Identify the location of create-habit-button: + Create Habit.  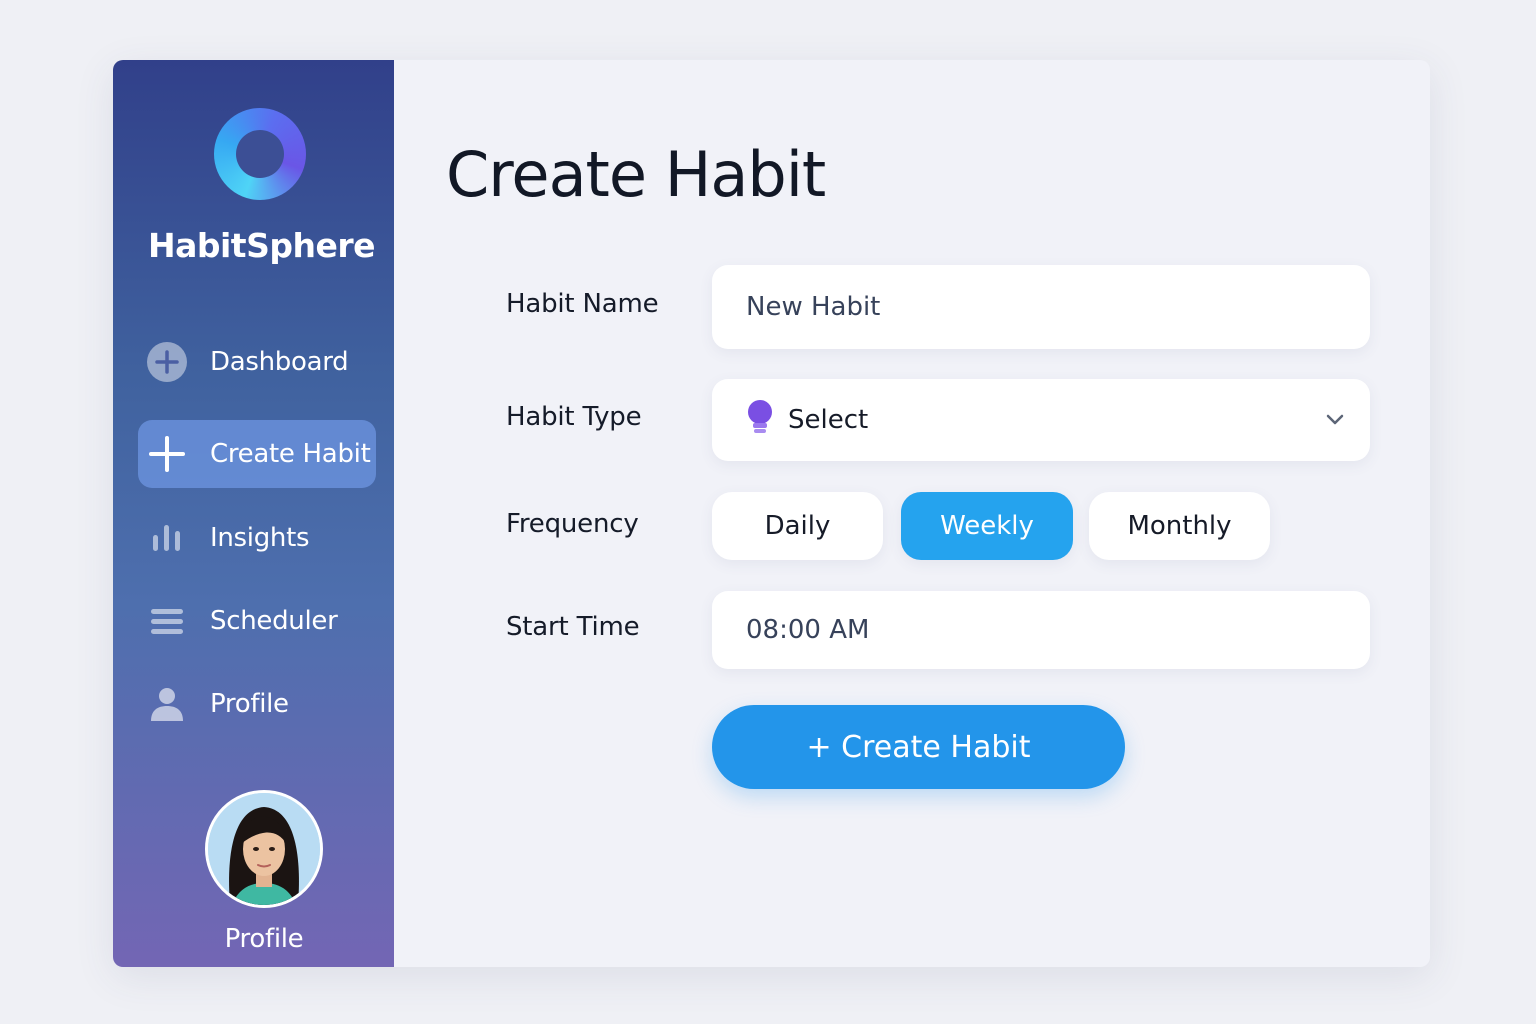
(918, 747).